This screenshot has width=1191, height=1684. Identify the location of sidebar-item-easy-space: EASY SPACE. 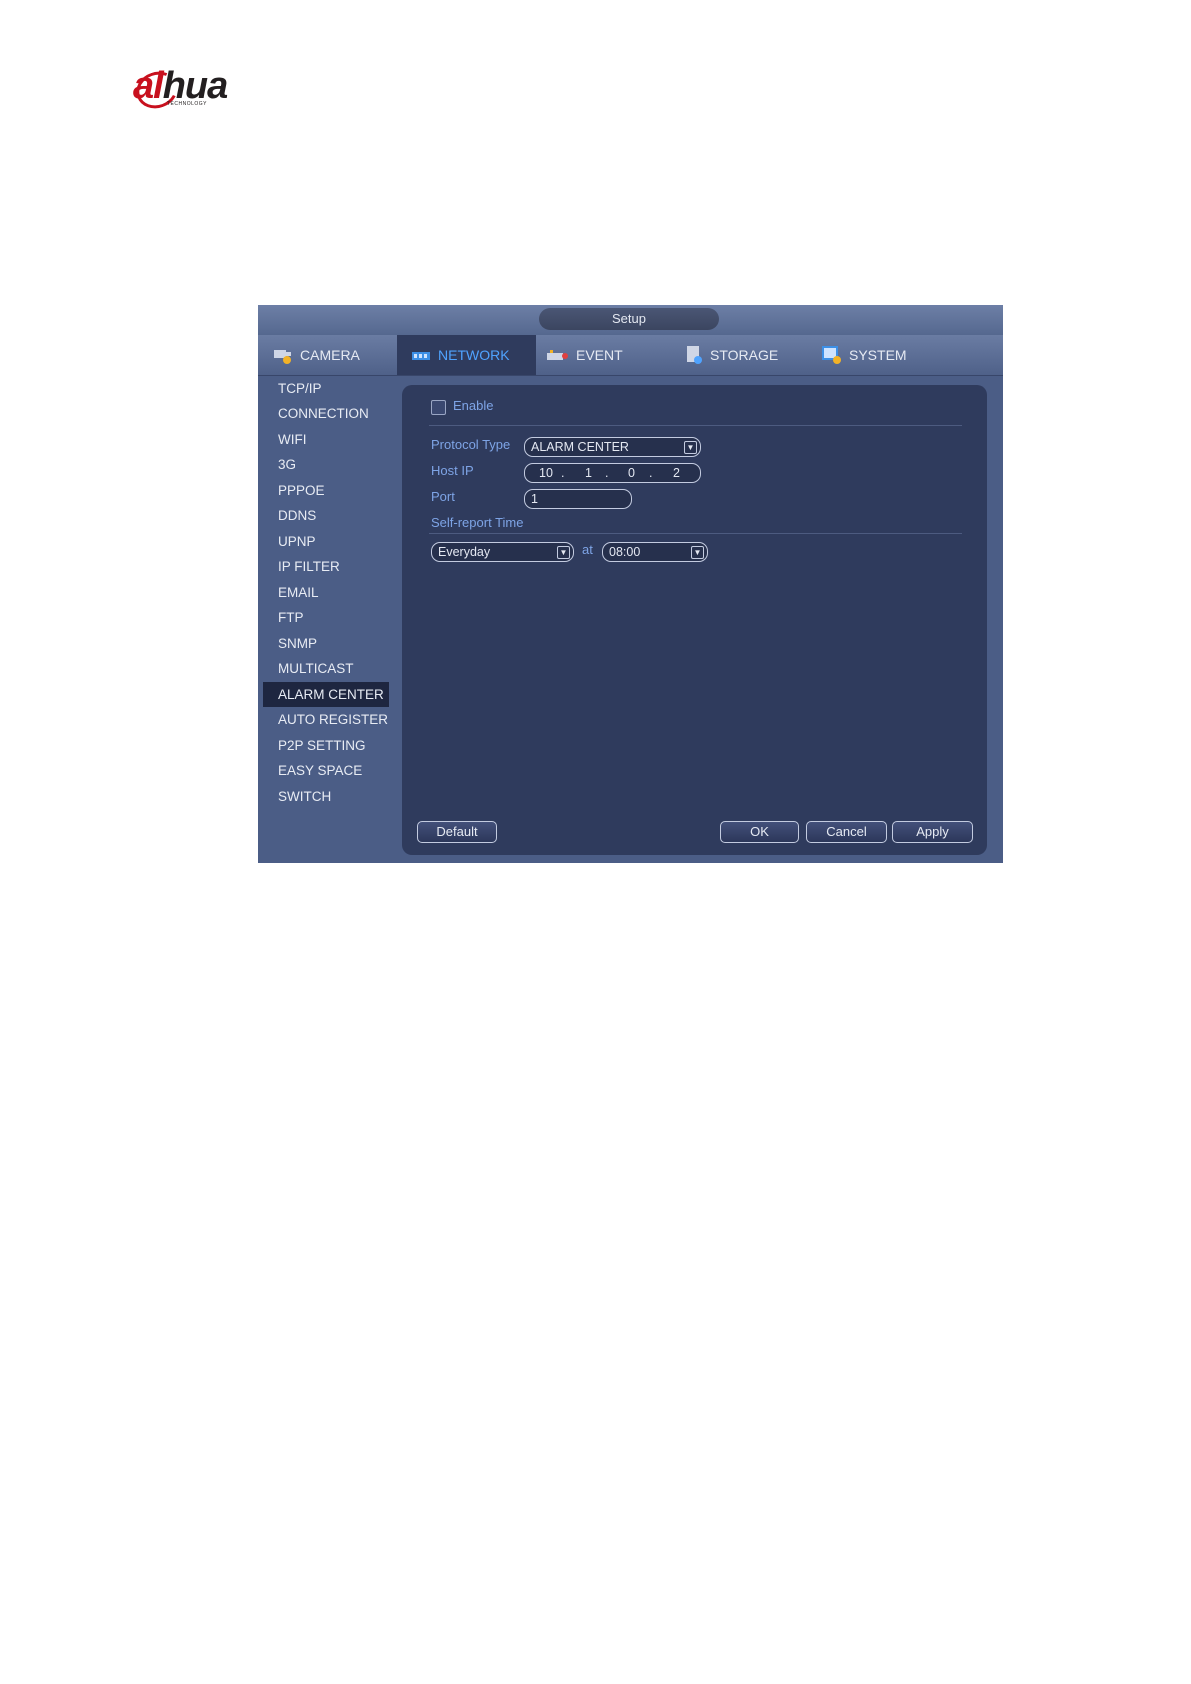
(326, 770).